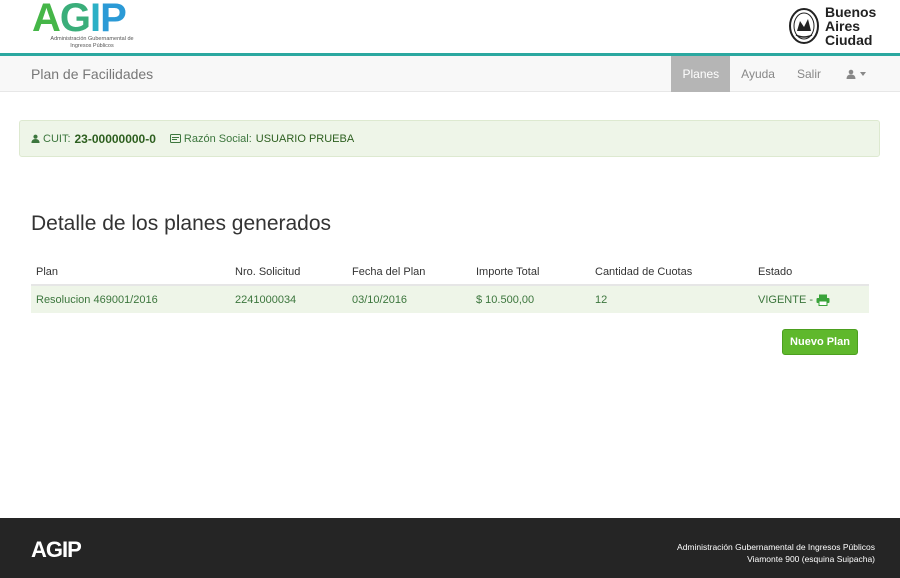 The height and width of the screenshot is (578, 900). Describe the element at coordinates (804, 26) in the screenshot. I see `city-seal-icon` at that location.